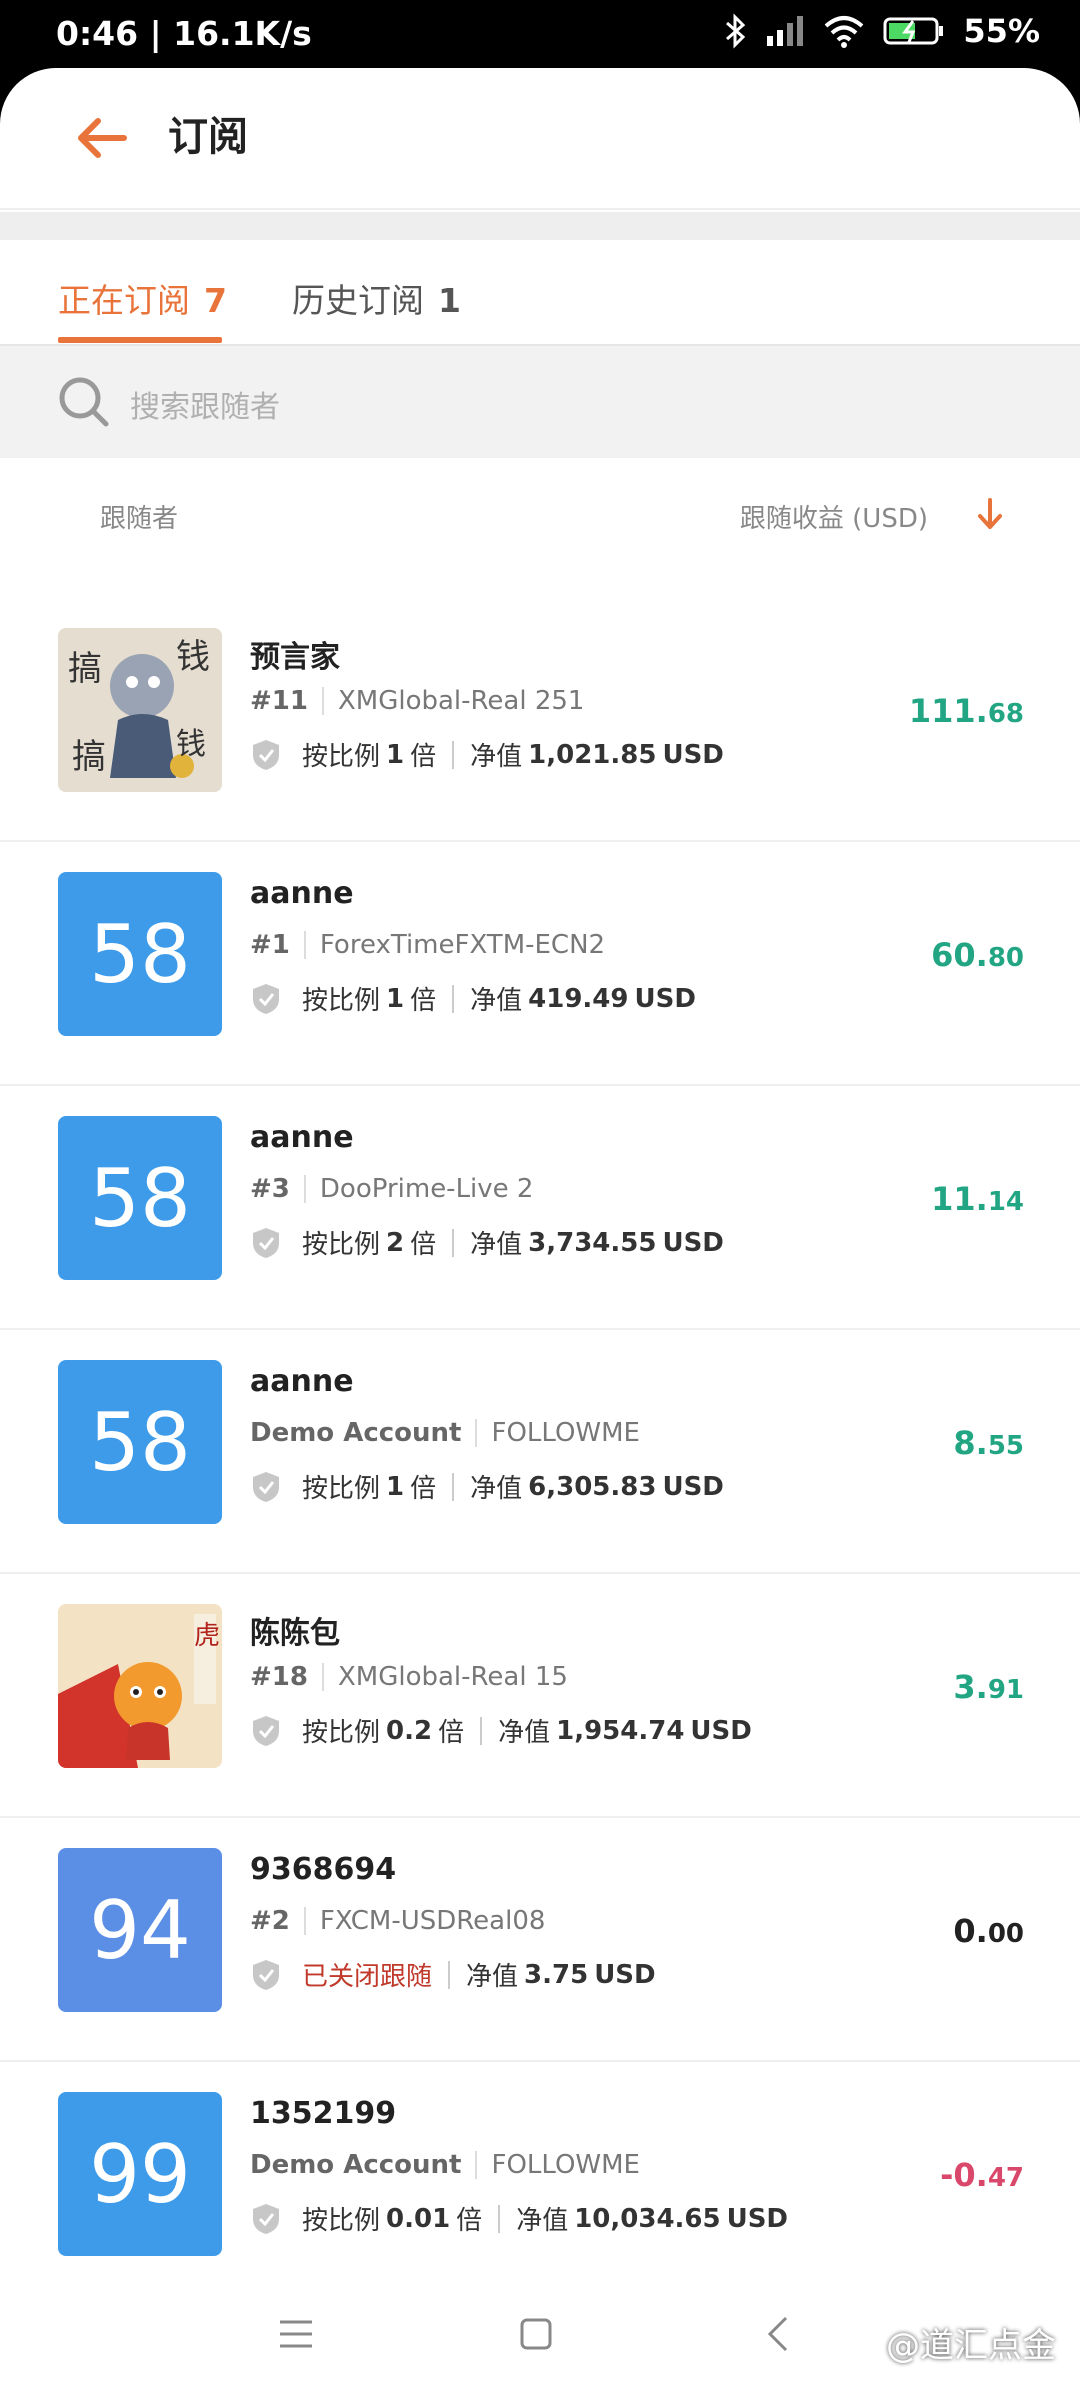  What do you see at coordinates (540, 226) in the screenshot?
I see `divider-band` at bounding box center [540, 226].